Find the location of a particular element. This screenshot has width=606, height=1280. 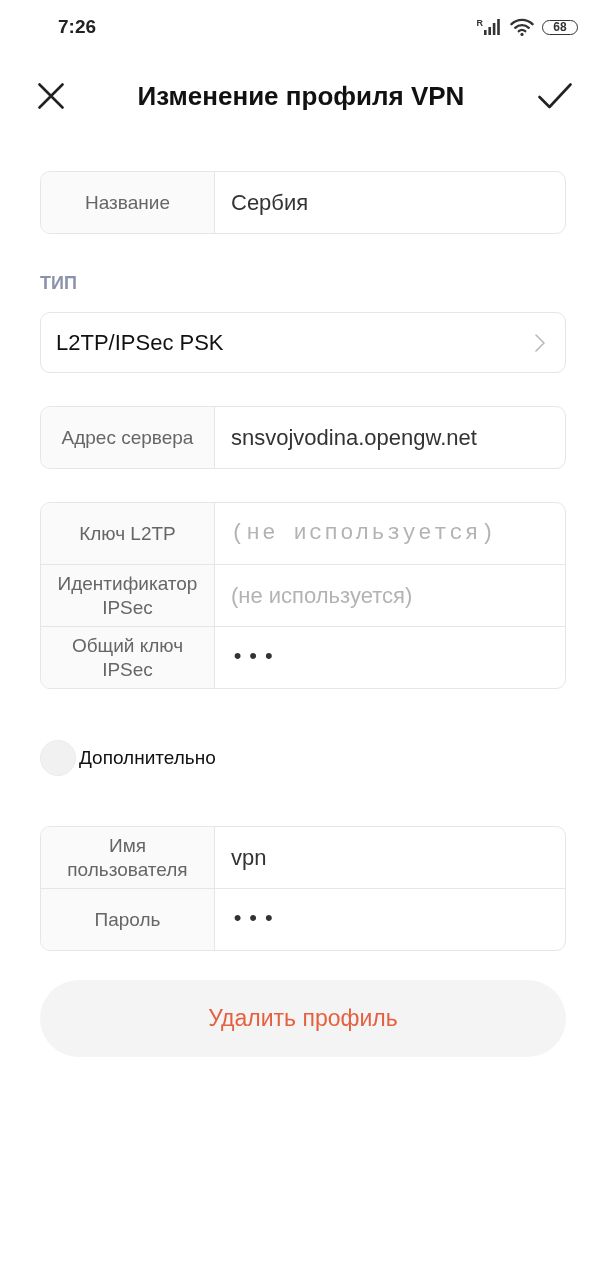

roaming-indicator: R is located at coordinates (479, 23).